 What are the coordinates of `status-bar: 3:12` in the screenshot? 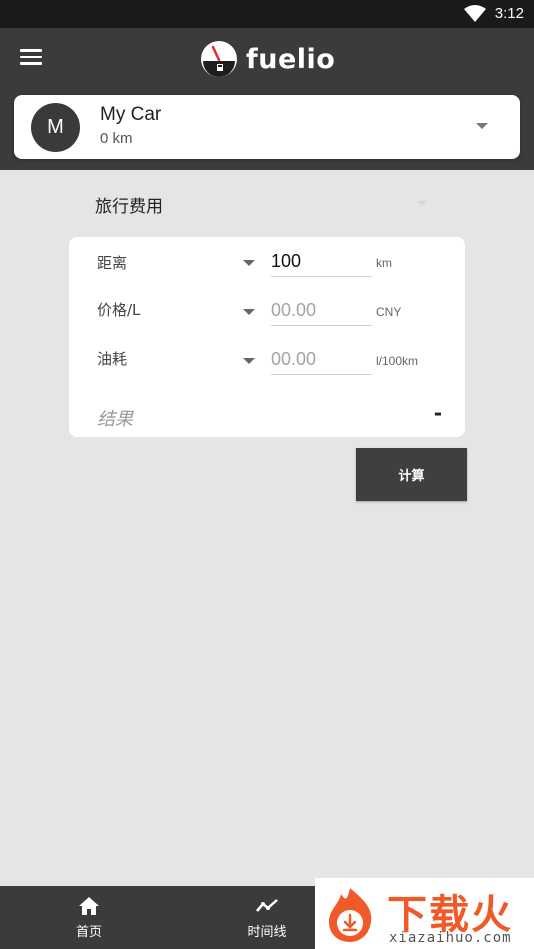 It's located at (267, 14).